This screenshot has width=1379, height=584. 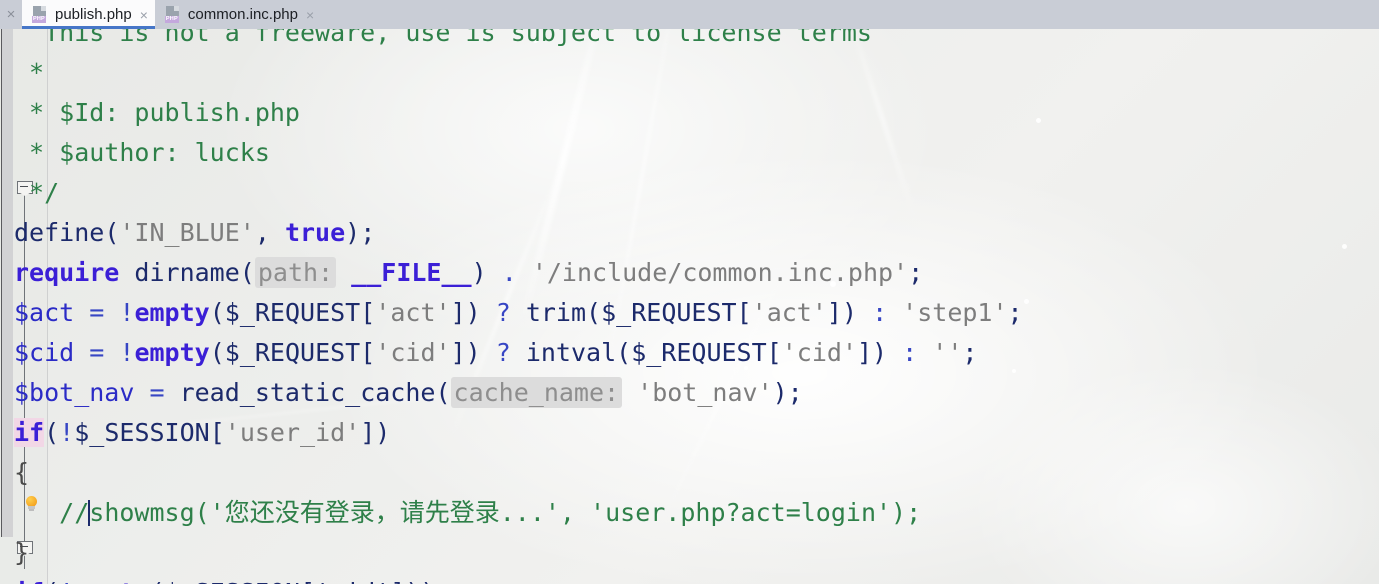 I want to click on code-token: {, so click(x=22, y=472).